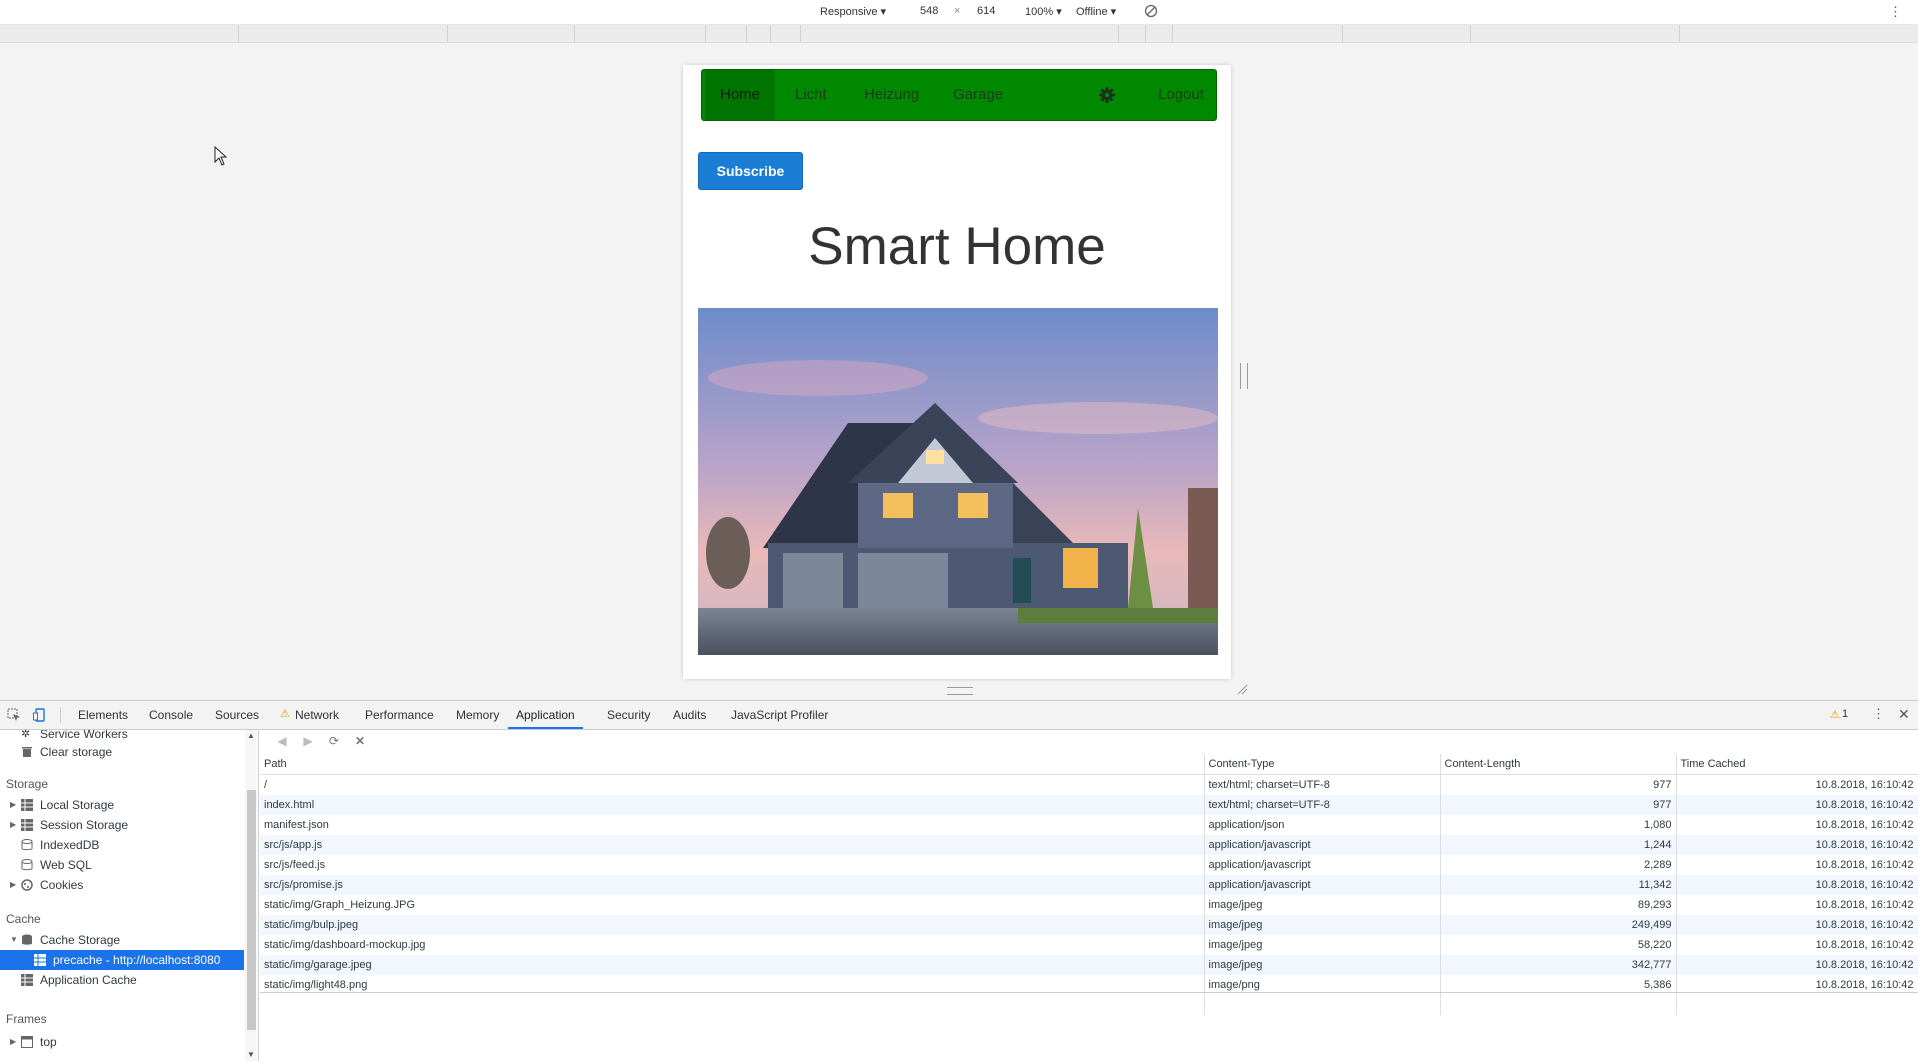 The width and height of the screenshot is (1918, 1061). What do you see at coordinates (251, 1054) in the screenshot?
I see `scroll-down-icon: ▼` at bounding box center [251, 1054].